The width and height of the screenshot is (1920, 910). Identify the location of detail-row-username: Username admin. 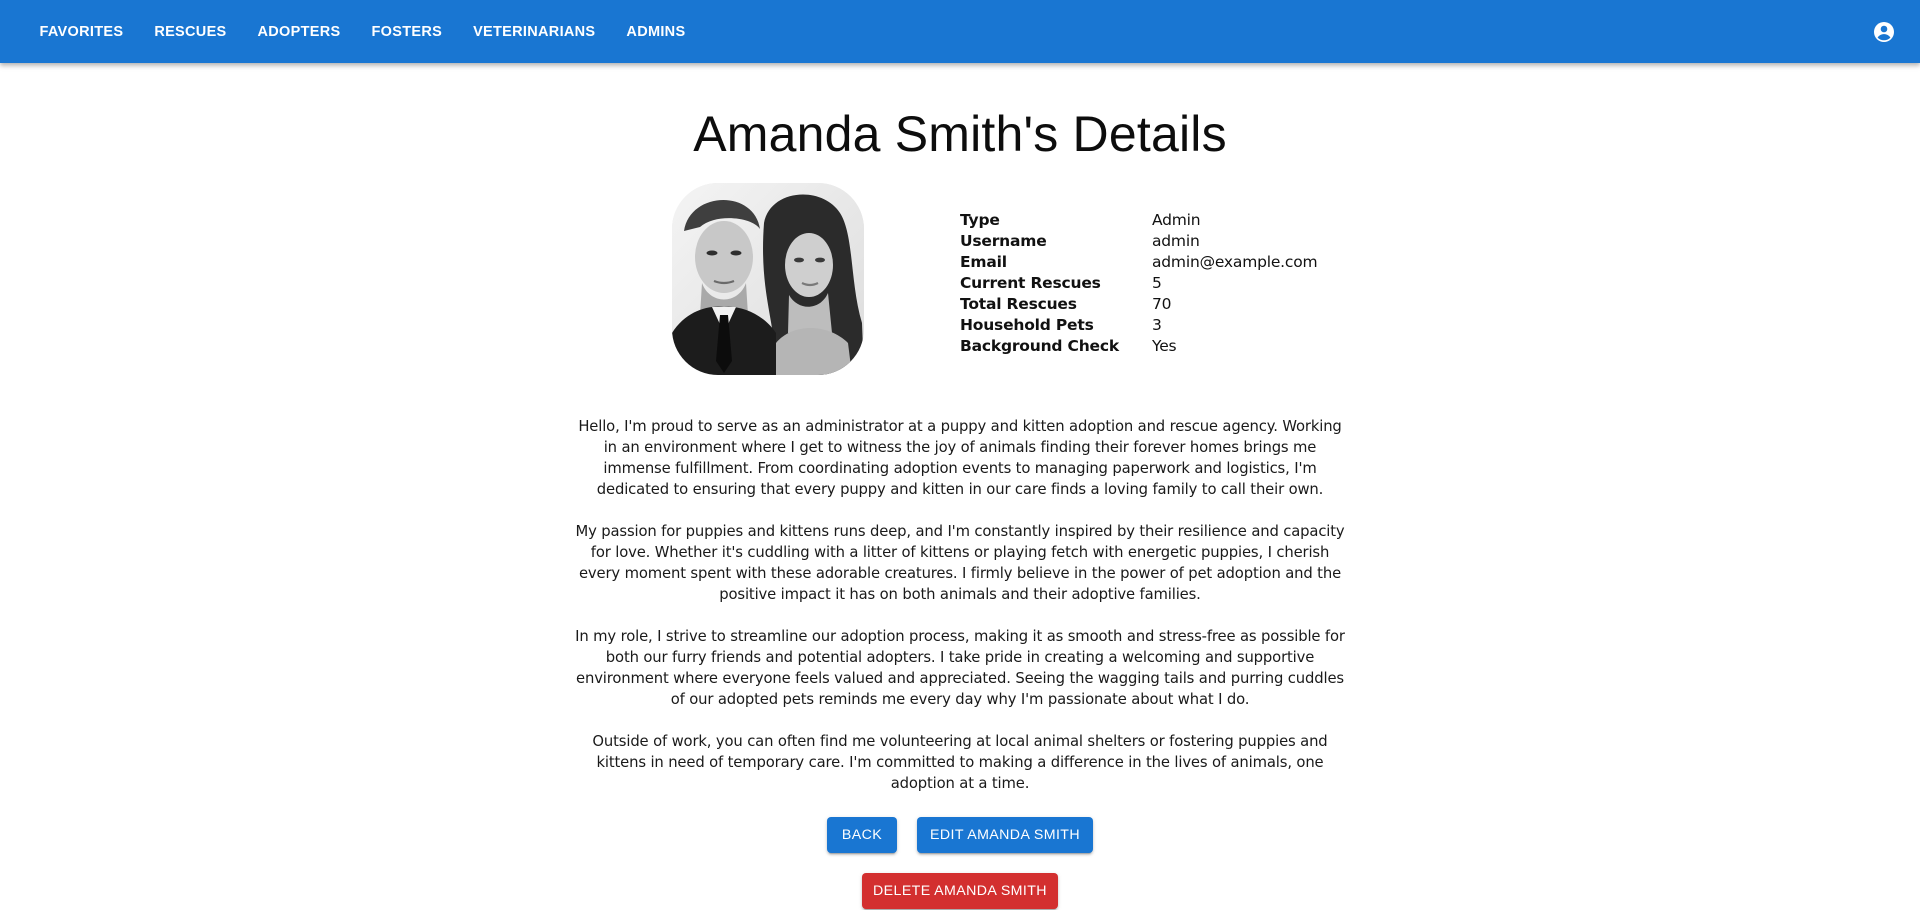
(1138, 240).